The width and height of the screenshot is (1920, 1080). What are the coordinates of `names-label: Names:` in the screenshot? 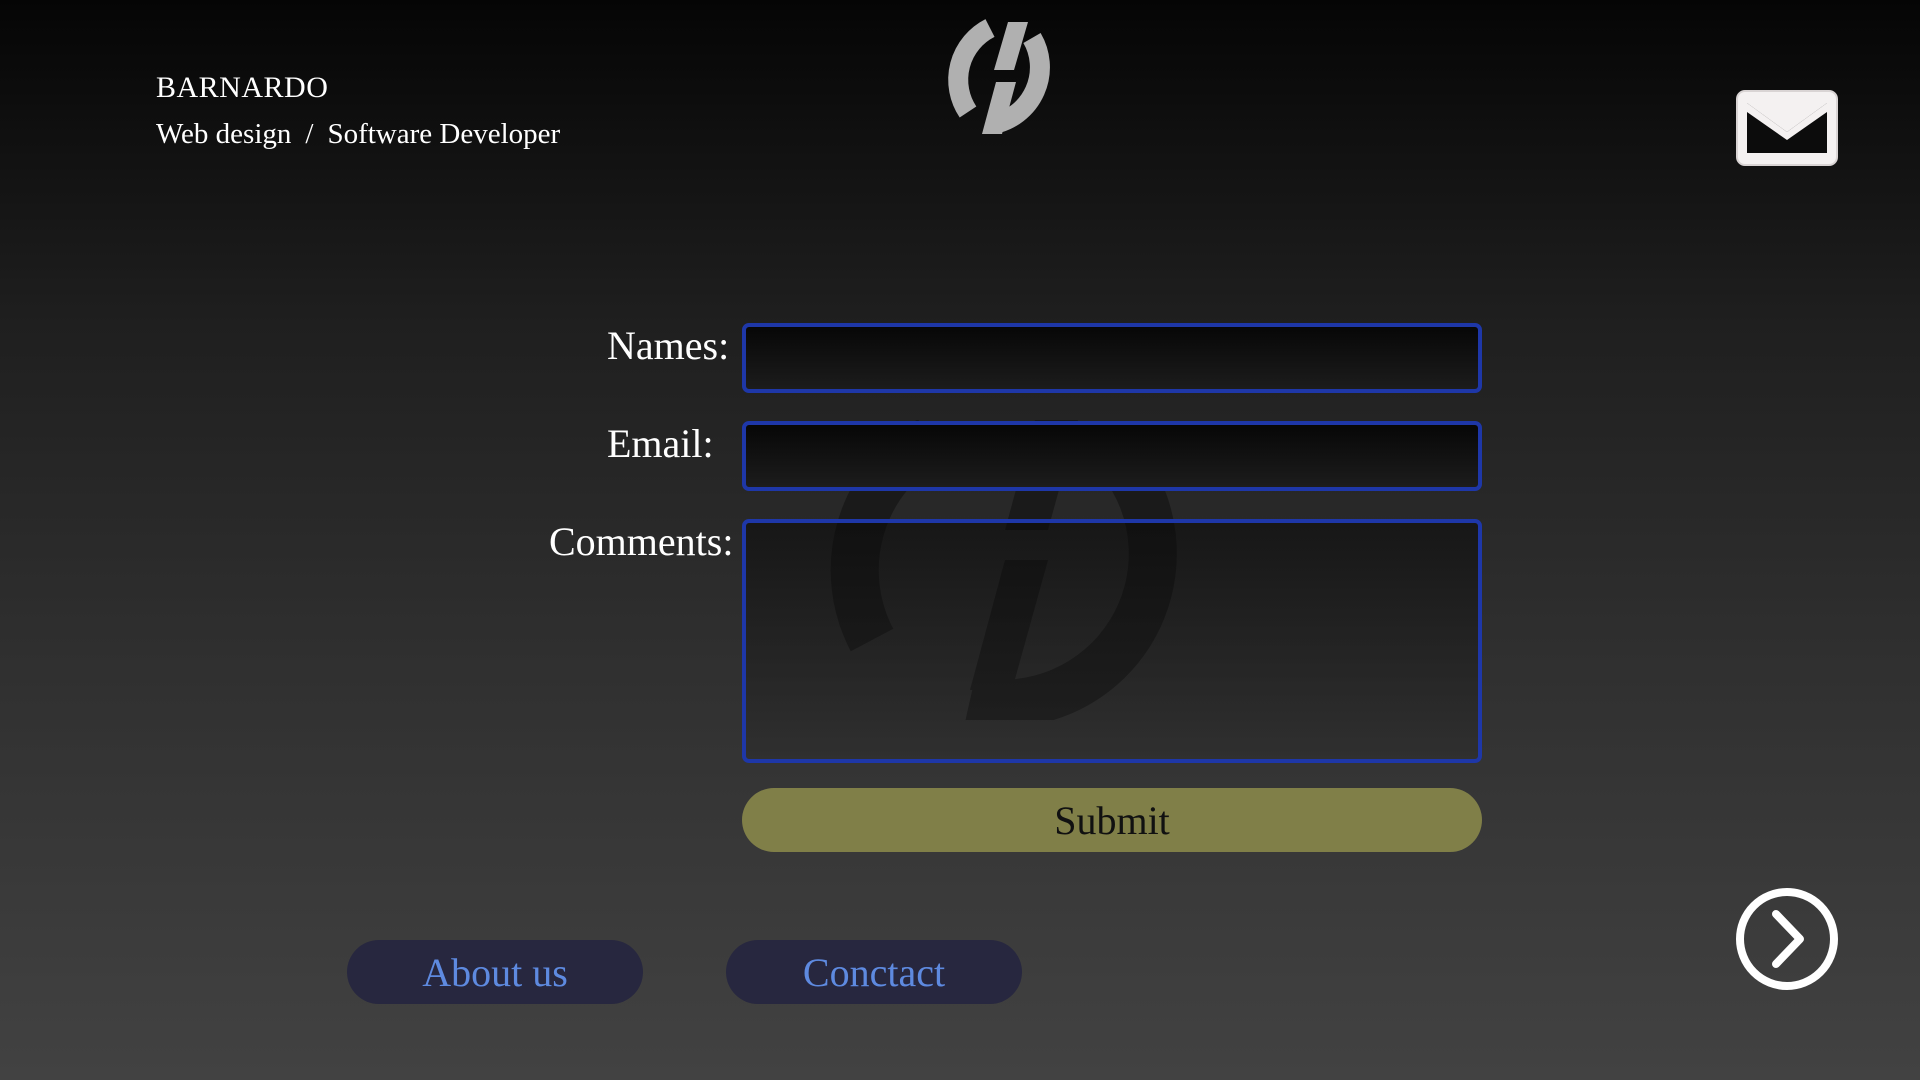 It's located at (668, 345).